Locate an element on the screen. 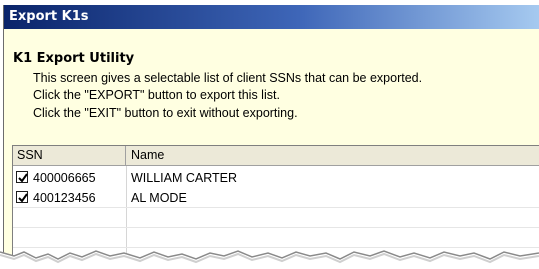  utility-heading: K1 Export Utility is located at coordinates (74, 58).